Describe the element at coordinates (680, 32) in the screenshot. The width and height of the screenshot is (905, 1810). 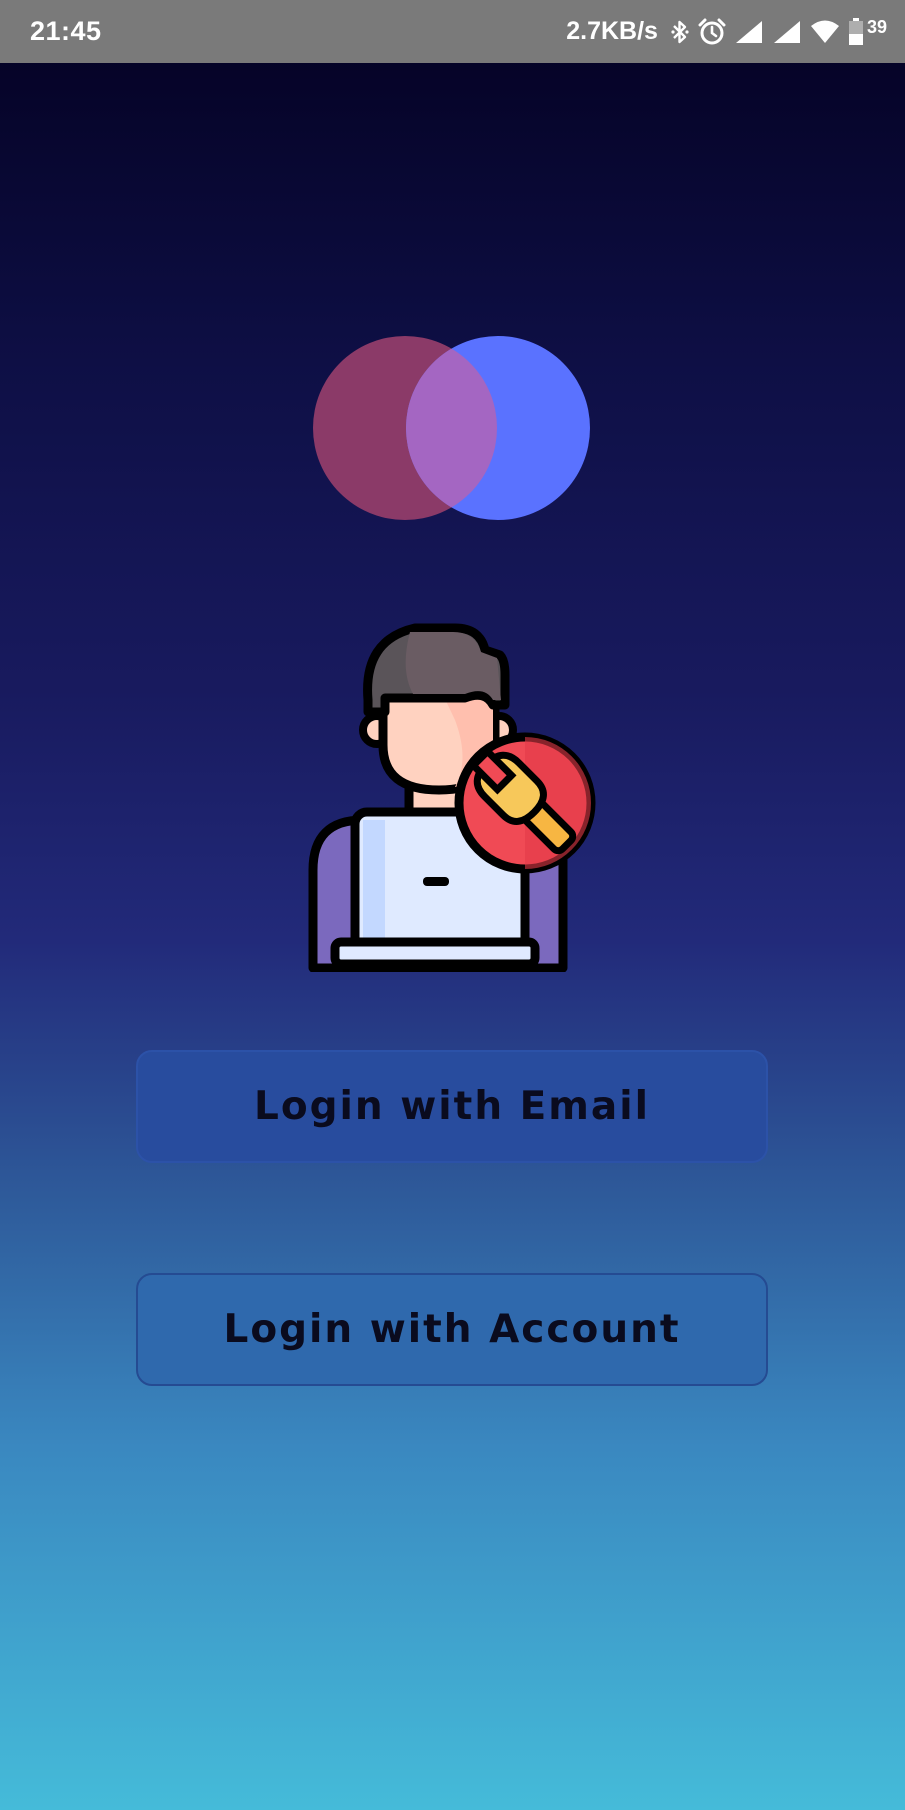
I see `bluetooth-icon` at that location.